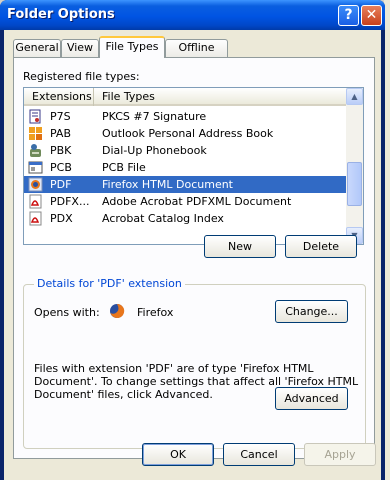 This screenshot has width=390, height=480. What do you see at coordinates (117, 310) in the screenshot?
I see `firefox-icon` at bounding box center [117, 310].